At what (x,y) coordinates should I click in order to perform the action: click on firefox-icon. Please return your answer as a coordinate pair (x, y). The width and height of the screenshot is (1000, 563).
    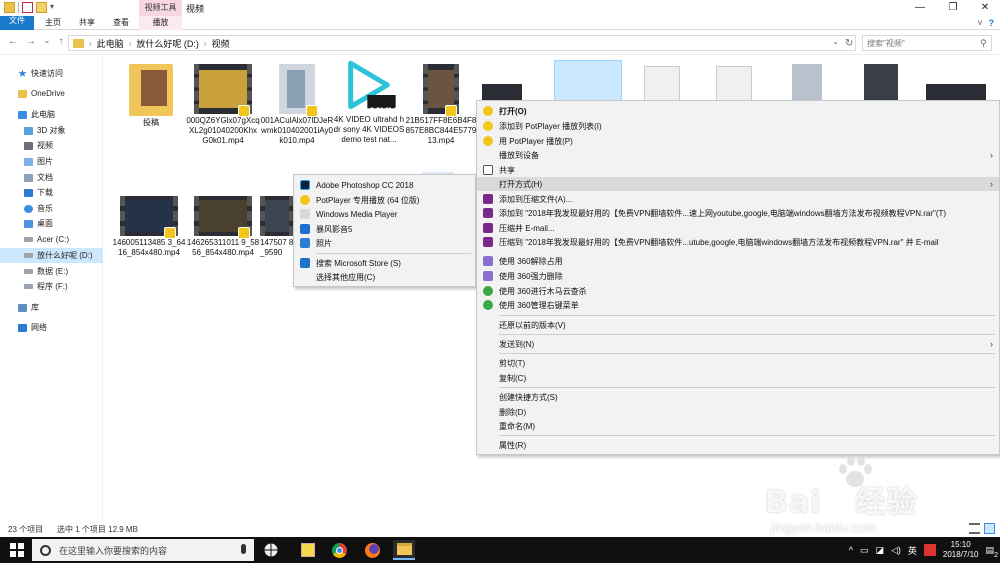
    Looking at the image, I should click on (372, 550).